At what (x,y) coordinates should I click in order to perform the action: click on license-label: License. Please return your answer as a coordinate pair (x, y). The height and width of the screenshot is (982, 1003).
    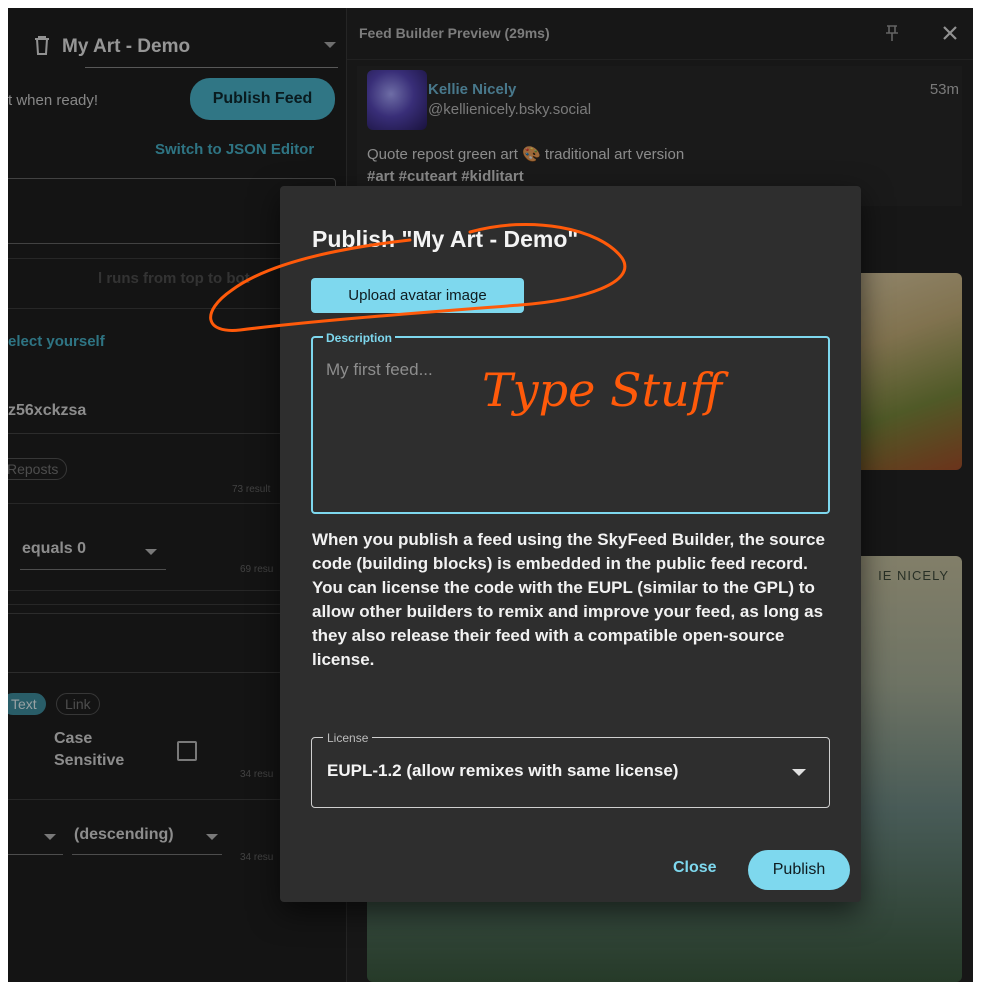
    Looking at the image, I should click on (348, 738).